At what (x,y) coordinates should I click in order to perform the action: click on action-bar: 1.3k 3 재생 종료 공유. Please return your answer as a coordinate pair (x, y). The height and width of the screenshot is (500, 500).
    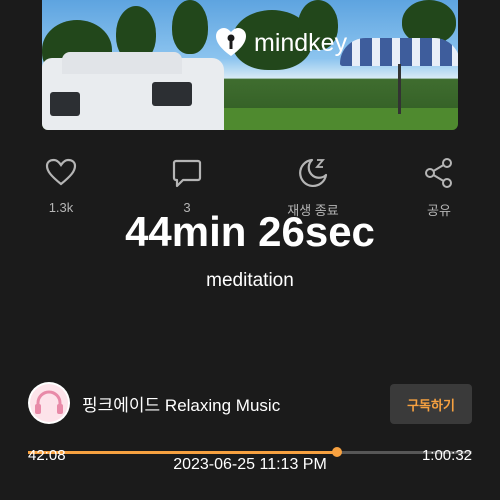
    Looking at the image, I should click on (250, 187).